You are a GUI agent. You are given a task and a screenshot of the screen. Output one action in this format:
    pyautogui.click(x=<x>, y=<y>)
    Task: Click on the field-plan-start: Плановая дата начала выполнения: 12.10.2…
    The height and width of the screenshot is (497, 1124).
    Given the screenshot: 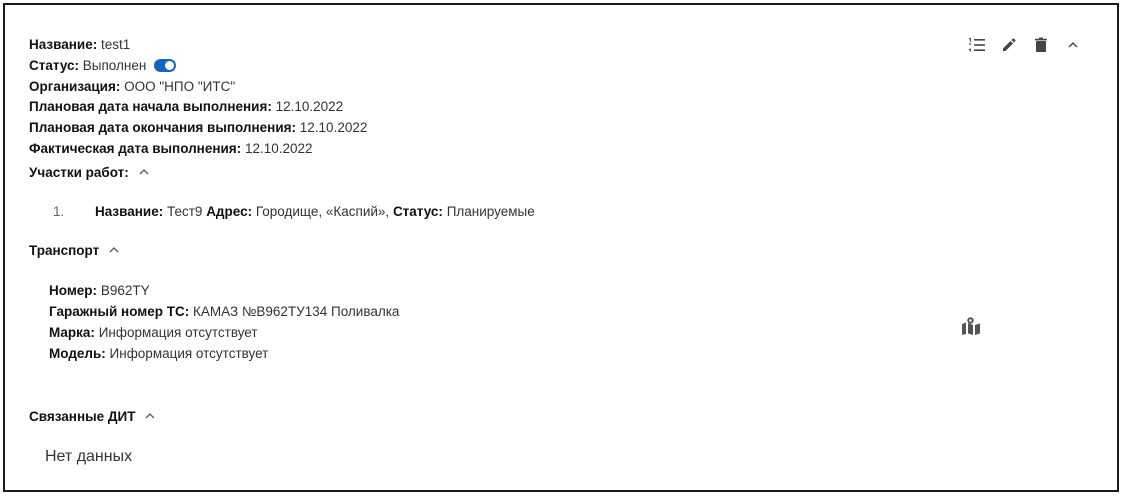 What is the action you would take?
    pyautogui.click(x=186, y=107)
    